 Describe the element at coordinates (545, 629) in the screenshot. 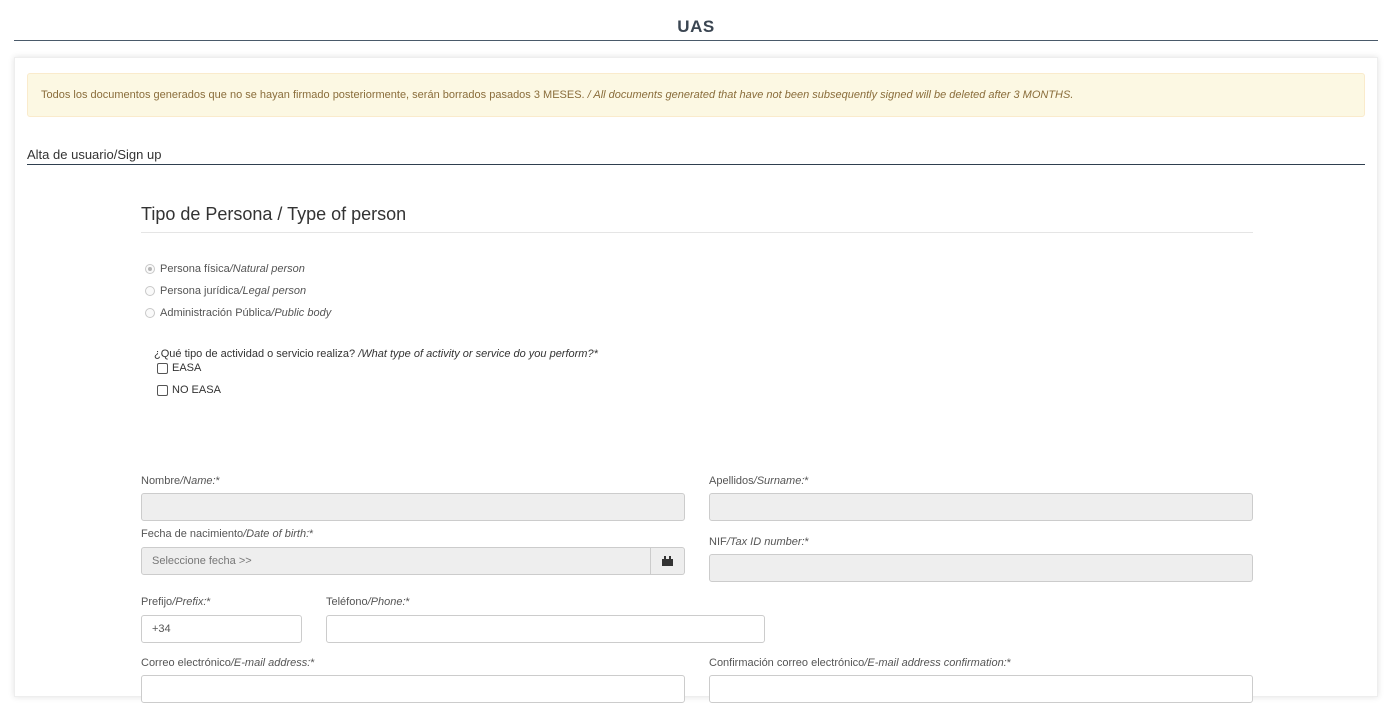

I see `phone-input` at that location.